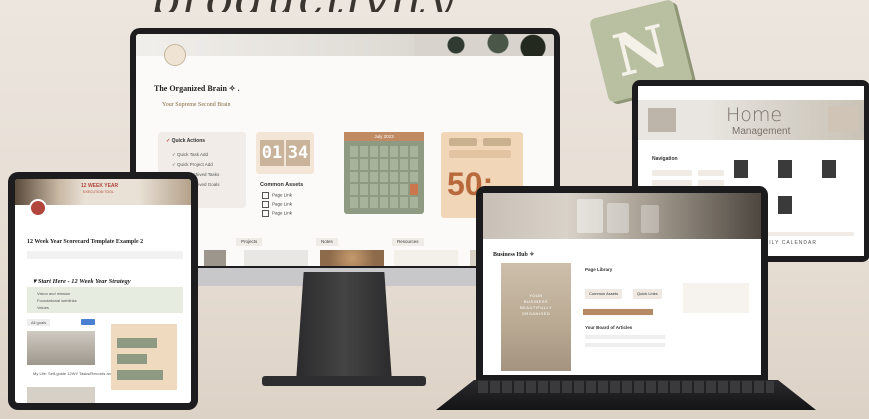 This screenshot has width=869, height=419. I want to click on timer-bar, so click(480, 154).